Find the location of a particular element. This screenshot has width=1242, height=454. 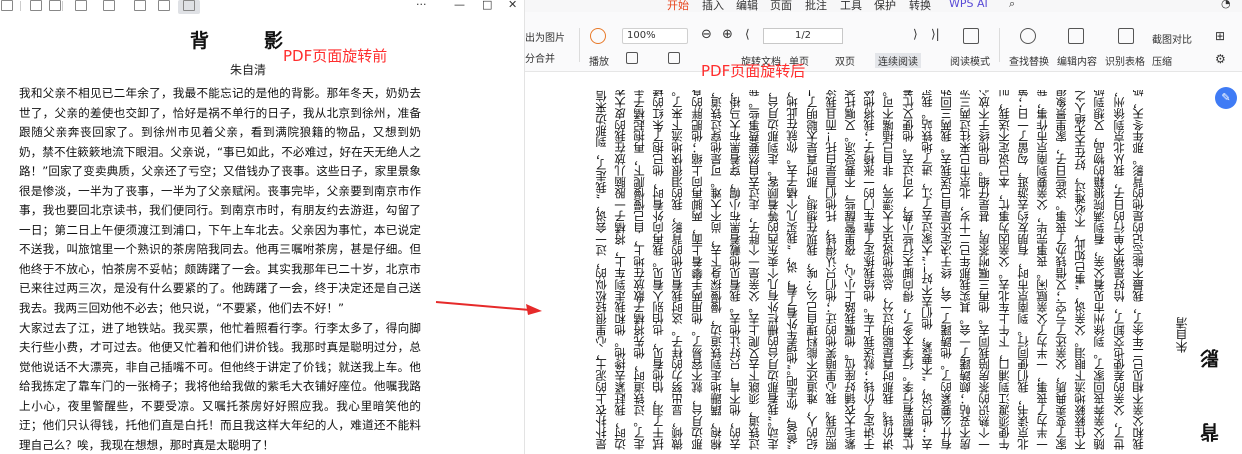

rotated-text-column: 北京读书，我们便同行。到南京市时，有朋友约去游逛，勾留了一日；第二日上 is located at coordinates (1022, 270).